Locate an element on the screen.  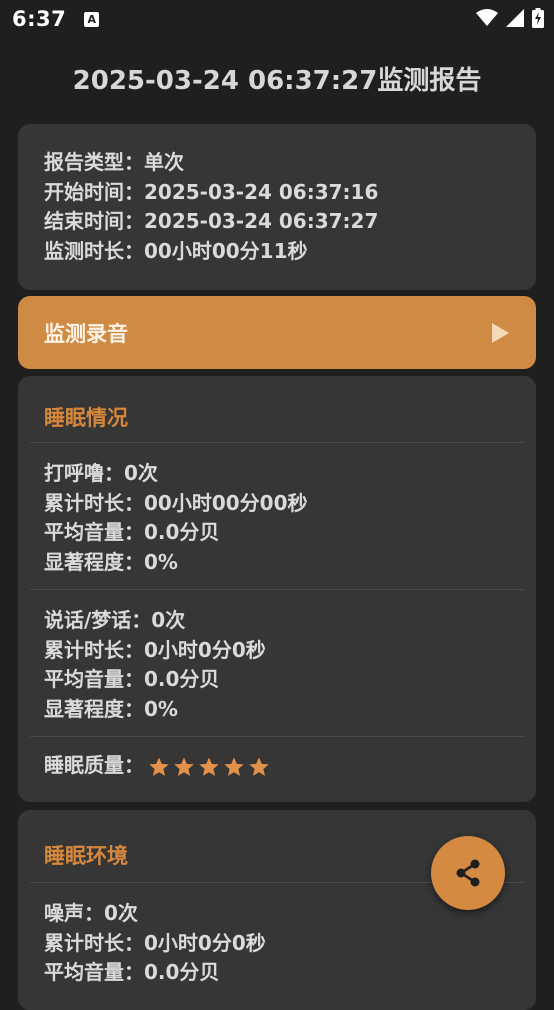
monitor-recording-button: 监测录音 is located at coordinates (277, 332).